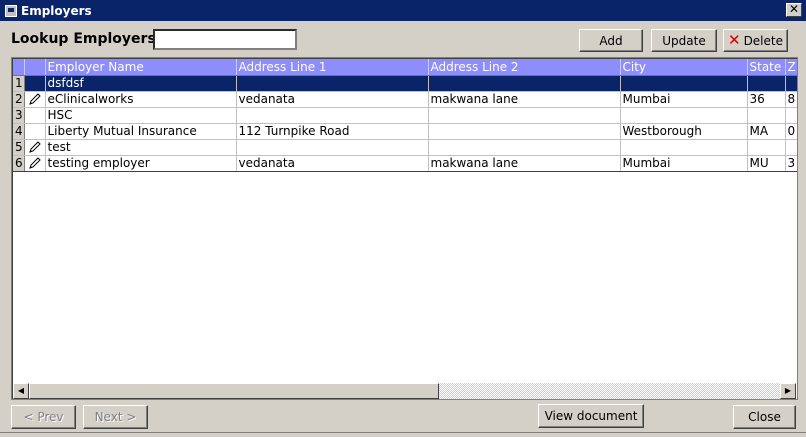  I want to click on close-icon: ✕, so click(794, 9).